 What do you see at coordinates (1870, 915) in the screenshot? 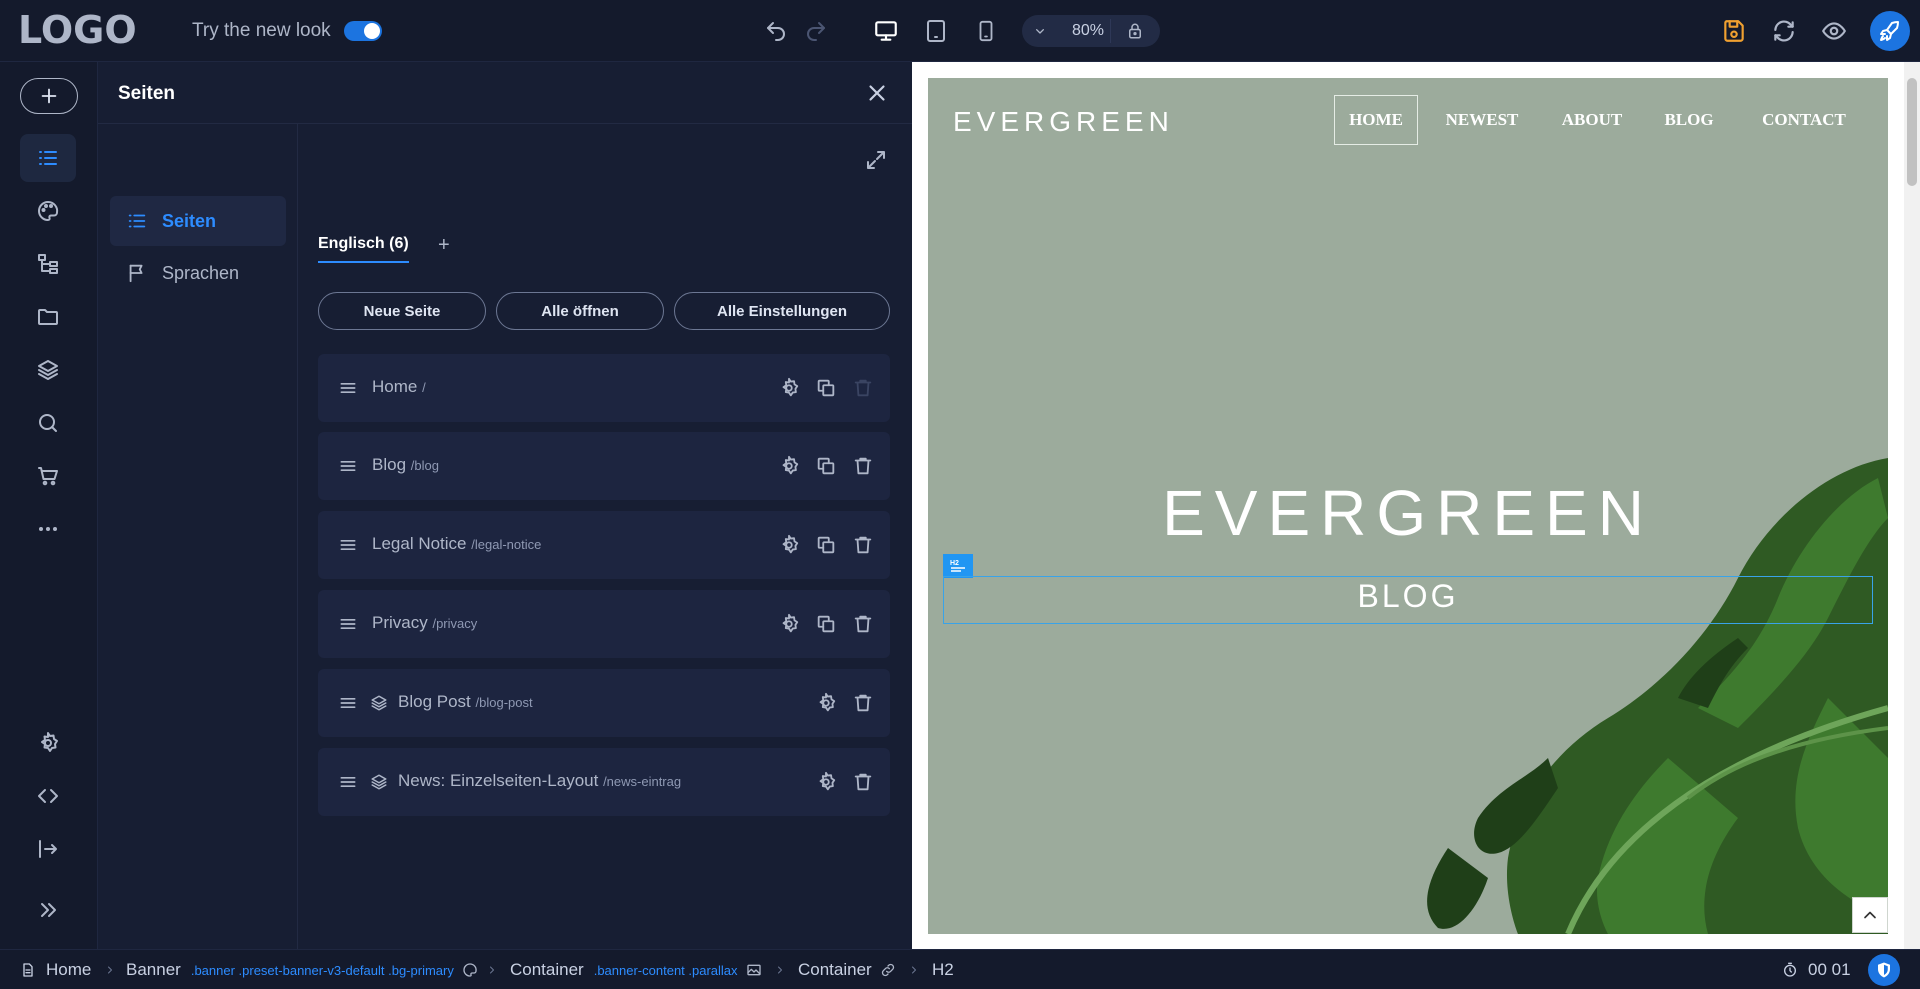
I see `scroll-to-top-button` at bounding box center [1870, 915].